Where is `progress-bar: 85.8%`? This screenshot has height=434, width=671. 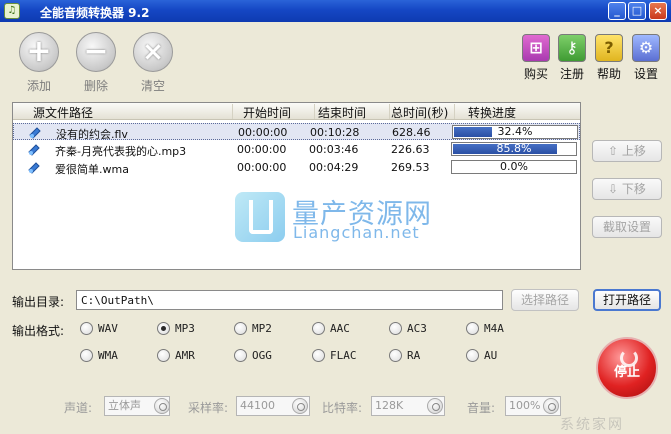
progress-bar: 85.8% is located at coordinates (514, 149).